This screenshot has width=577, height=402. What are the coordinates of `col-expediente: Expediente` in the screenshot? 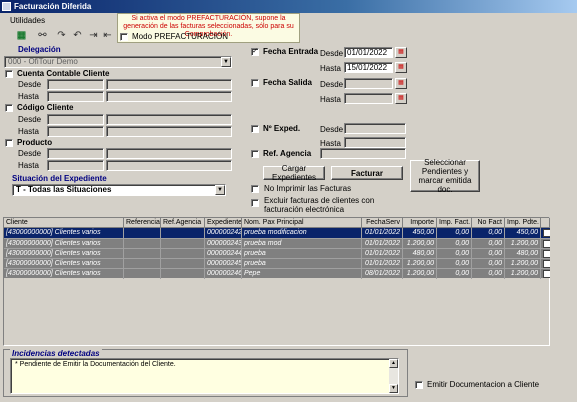 It's located at (223, 223).